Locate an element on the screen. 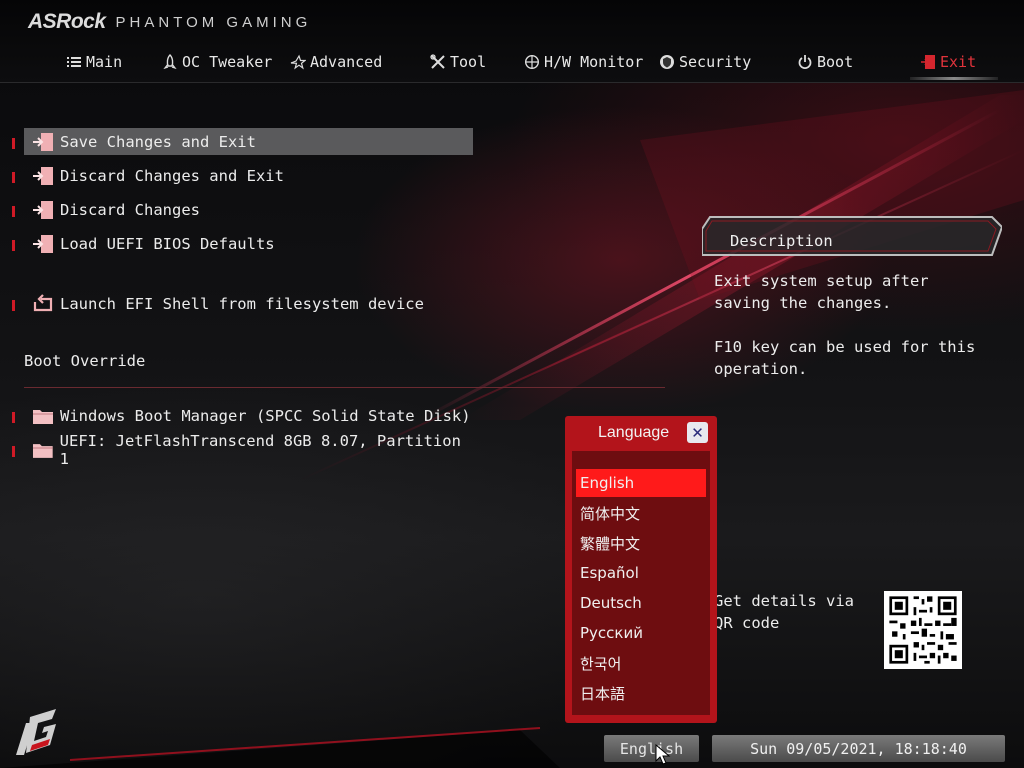 This screenshot has width=1024, height=768. description-title: Description is located at coordinates (781, 241).